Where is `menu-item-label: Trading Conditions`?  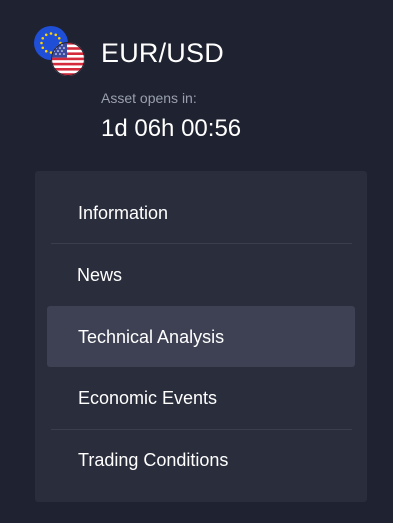
menu-item-label: Trading Conditions is located at coordinates (153, 460).